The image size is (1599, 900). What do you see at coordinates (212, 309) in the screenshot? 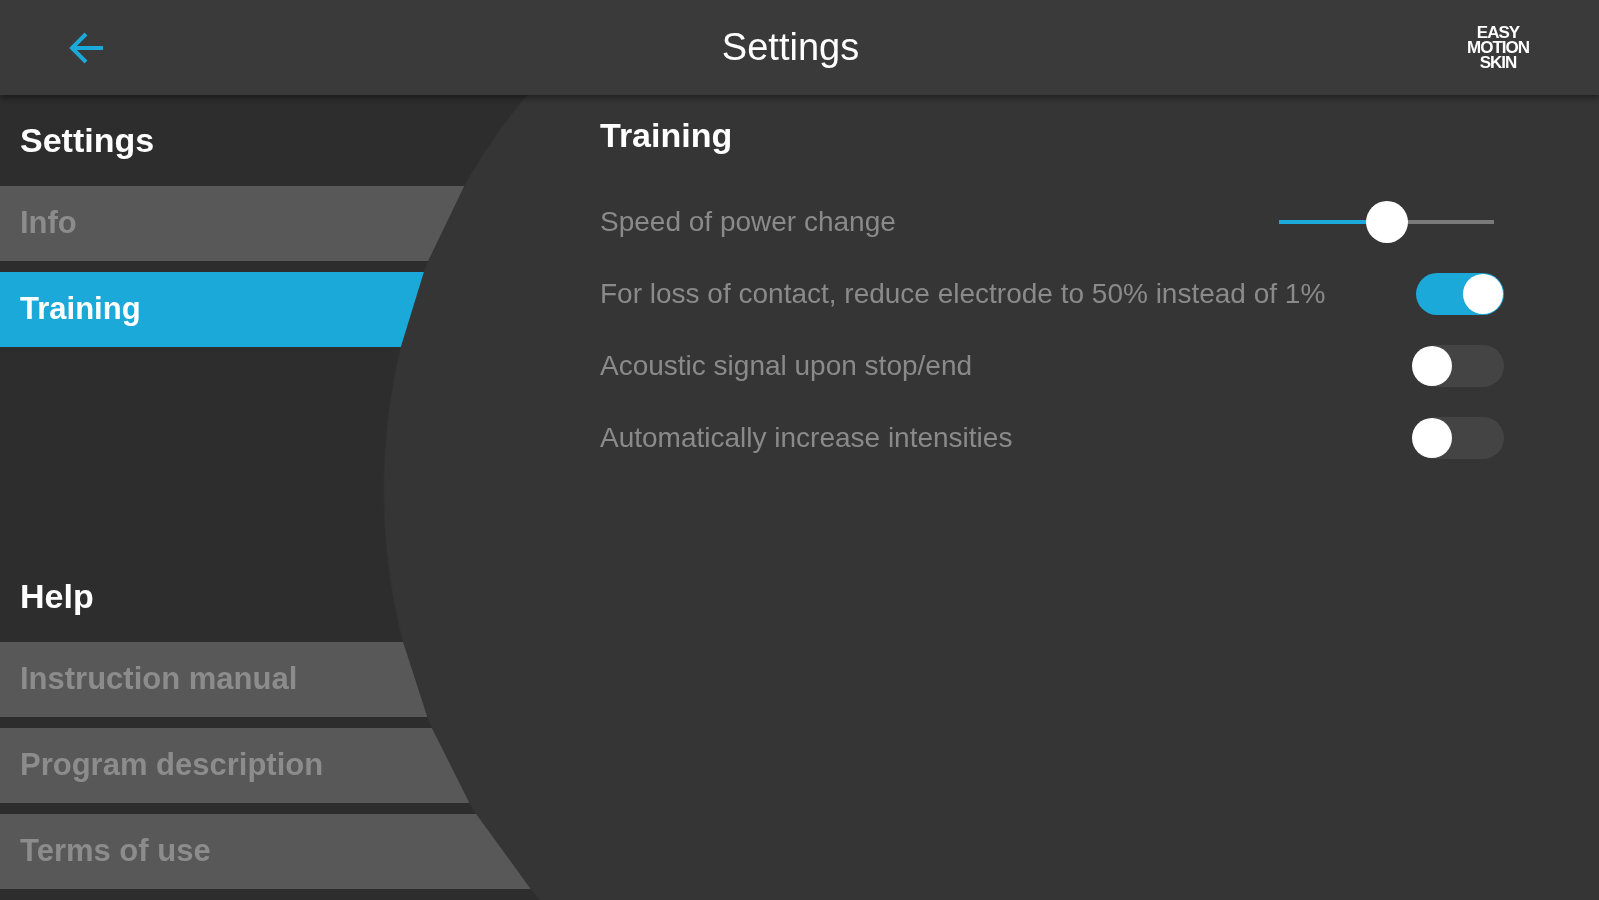
I see `menu-item: Training` at bounding box center [212, 309].